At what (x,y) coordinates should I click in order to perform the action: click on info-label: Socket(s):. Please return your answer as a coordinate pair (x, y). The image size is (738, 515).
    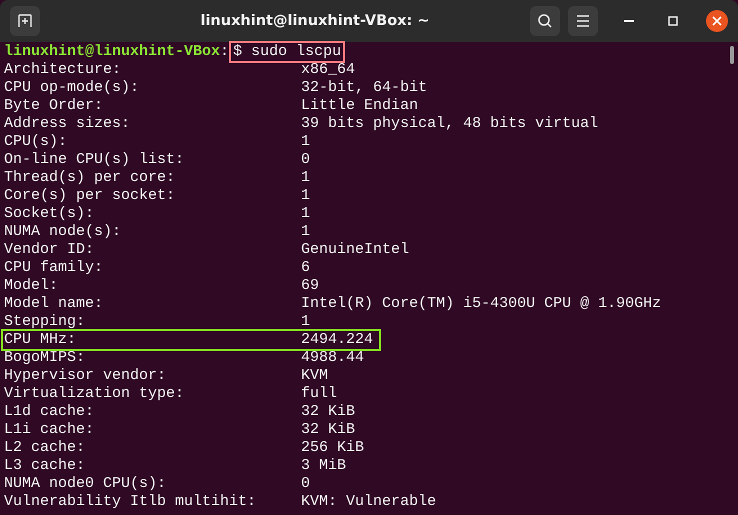
    Looking at the image, I should click on (50, 214).